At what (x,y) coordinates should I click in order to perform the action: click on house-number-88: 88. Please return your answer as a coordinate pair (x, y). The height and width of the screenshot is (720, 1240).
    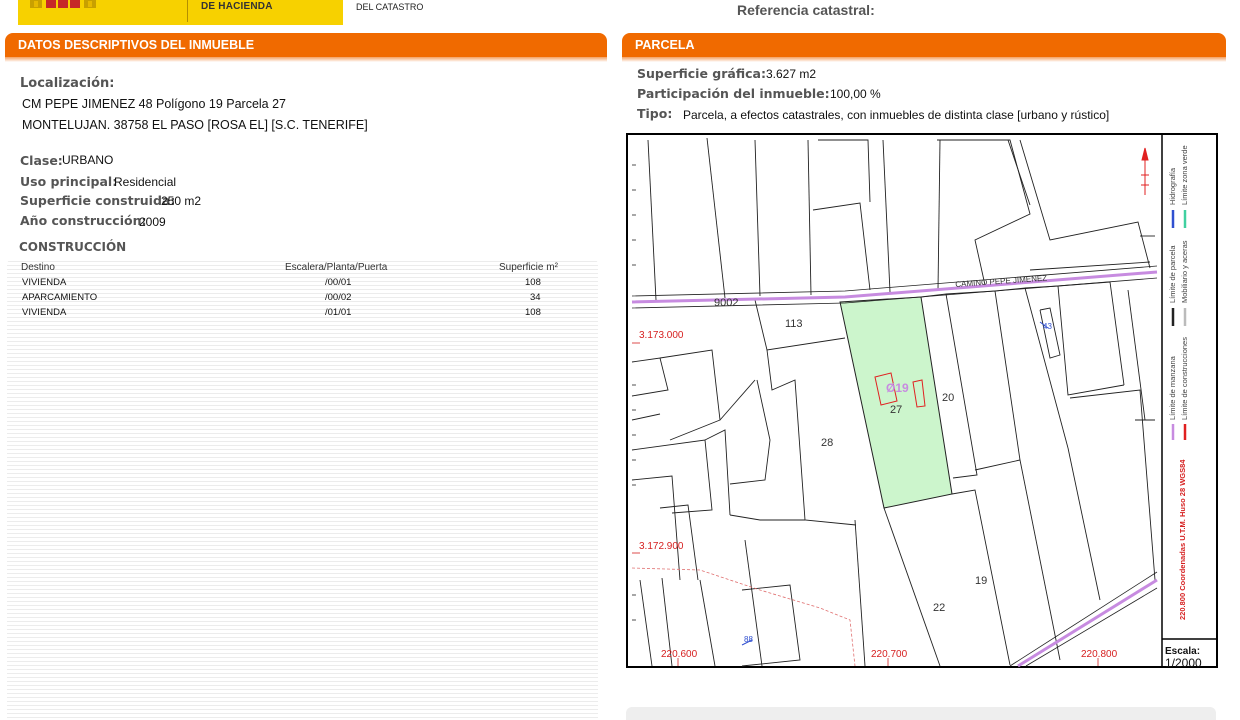
    Looking at the image, I should click on (748, 639).